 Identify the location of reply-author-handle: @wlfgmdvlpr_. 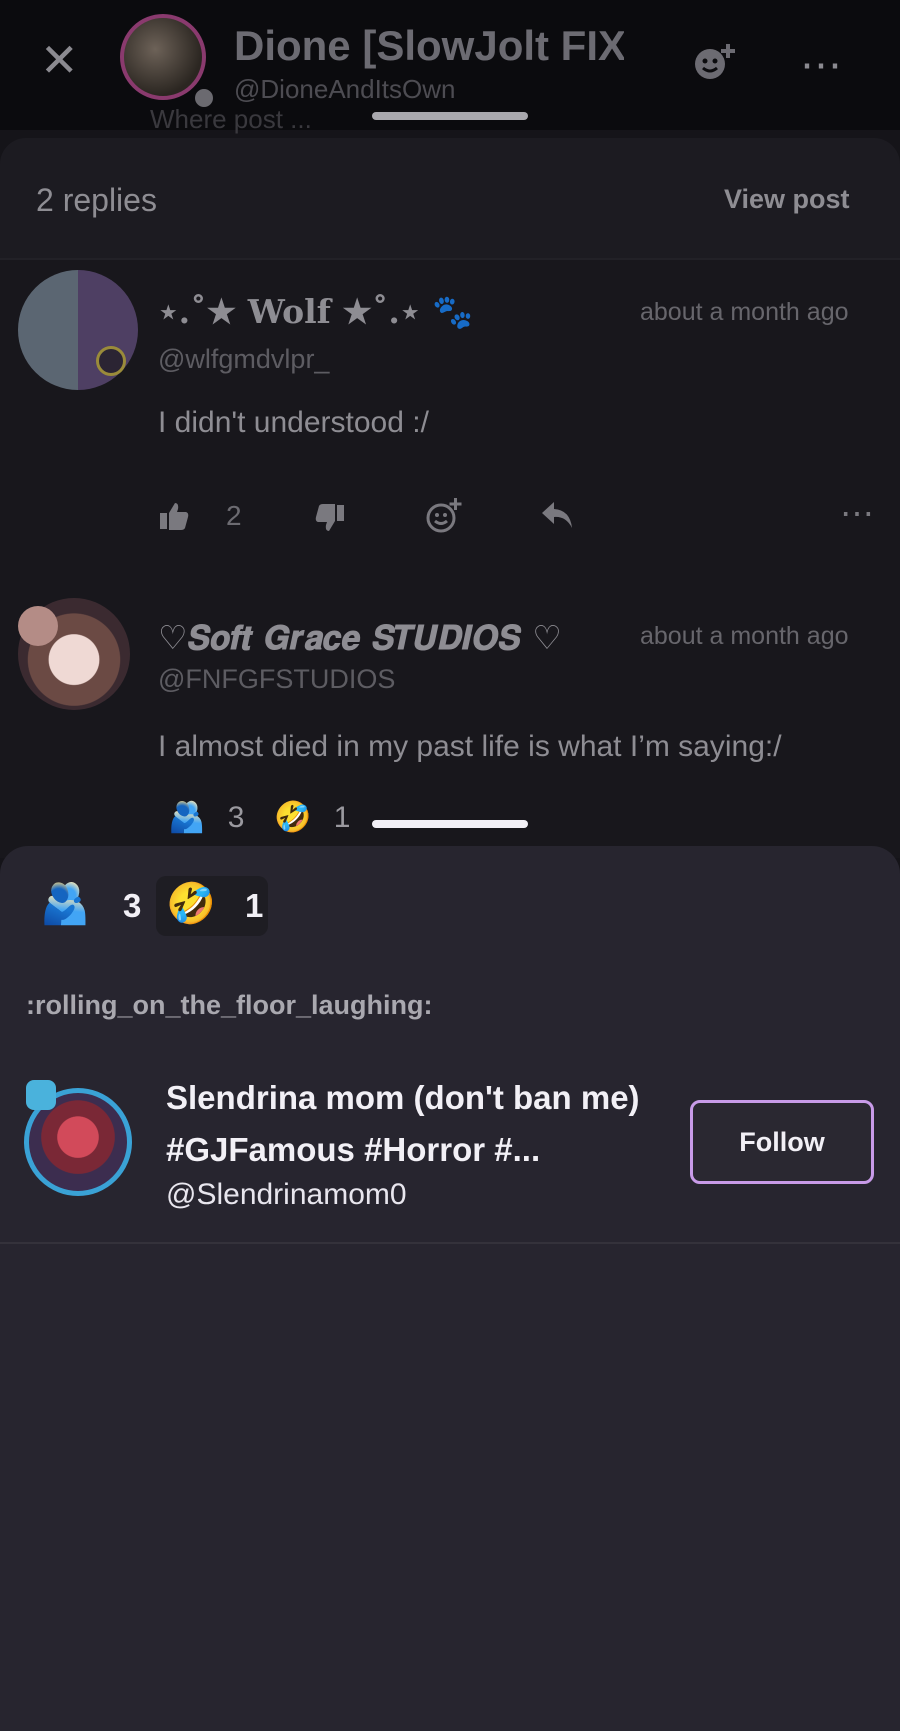
(243, 359).